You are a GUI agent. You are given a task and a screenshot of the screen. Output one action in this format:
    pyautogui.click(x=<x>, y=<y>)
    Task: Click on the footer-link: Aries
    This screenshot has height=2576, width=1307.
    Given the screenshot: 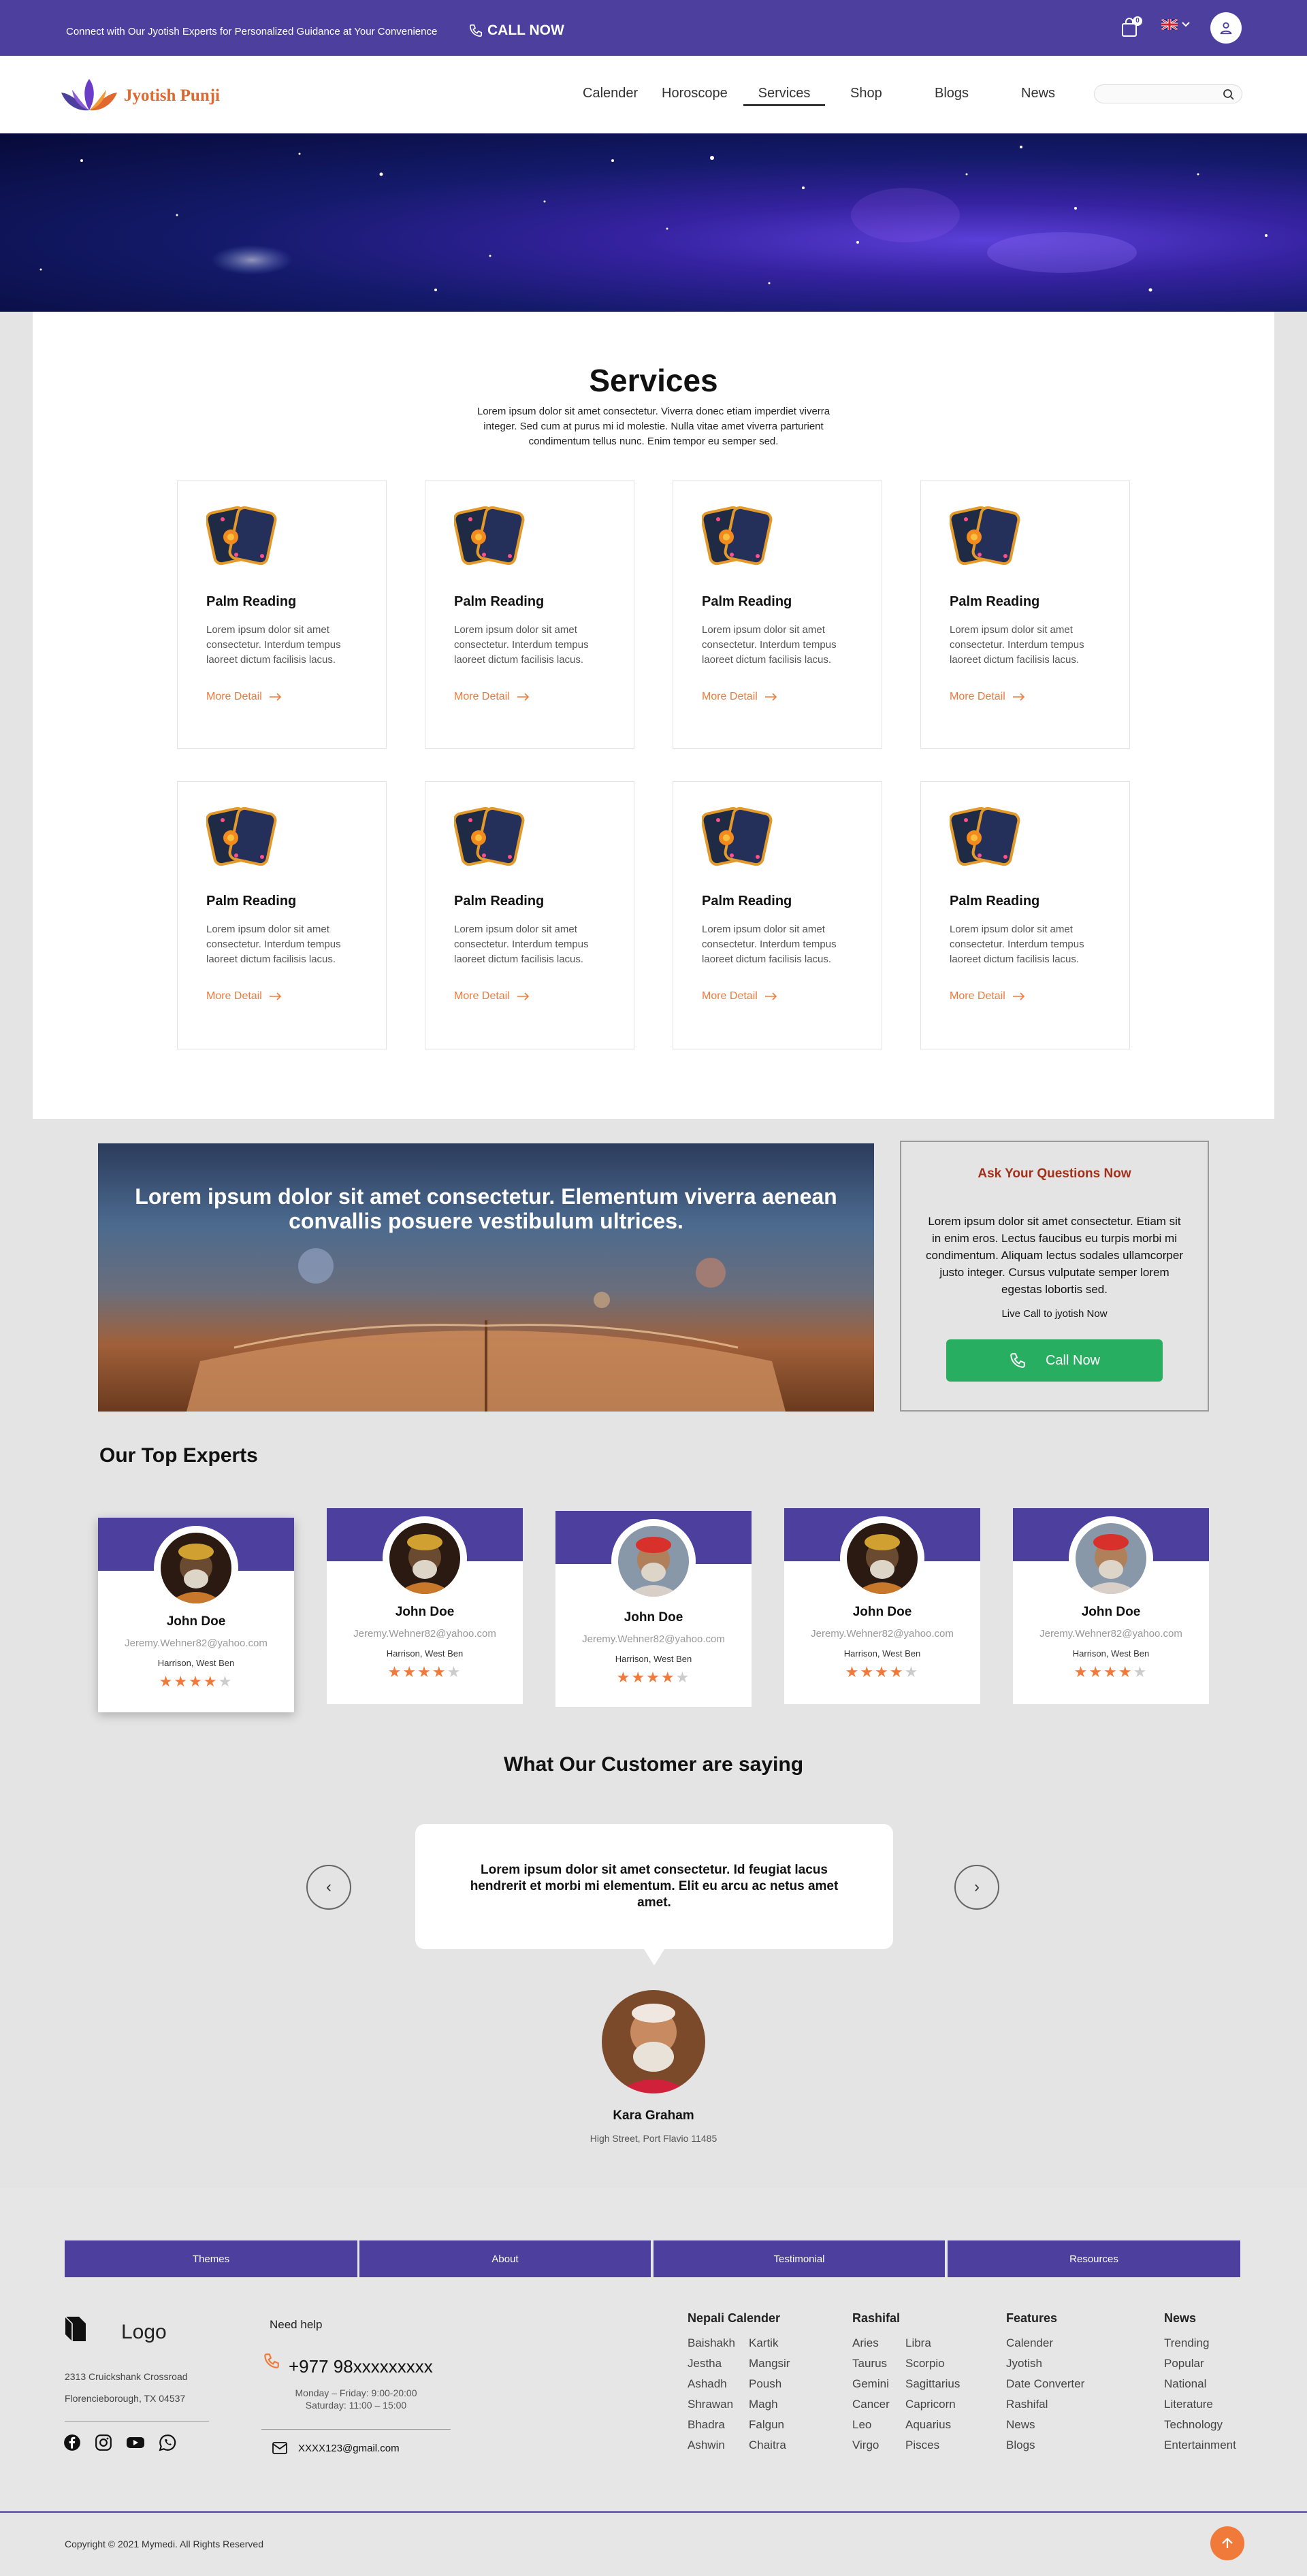 What is the action you would take?
    pyautogui.click(x=866, y=2343)
    